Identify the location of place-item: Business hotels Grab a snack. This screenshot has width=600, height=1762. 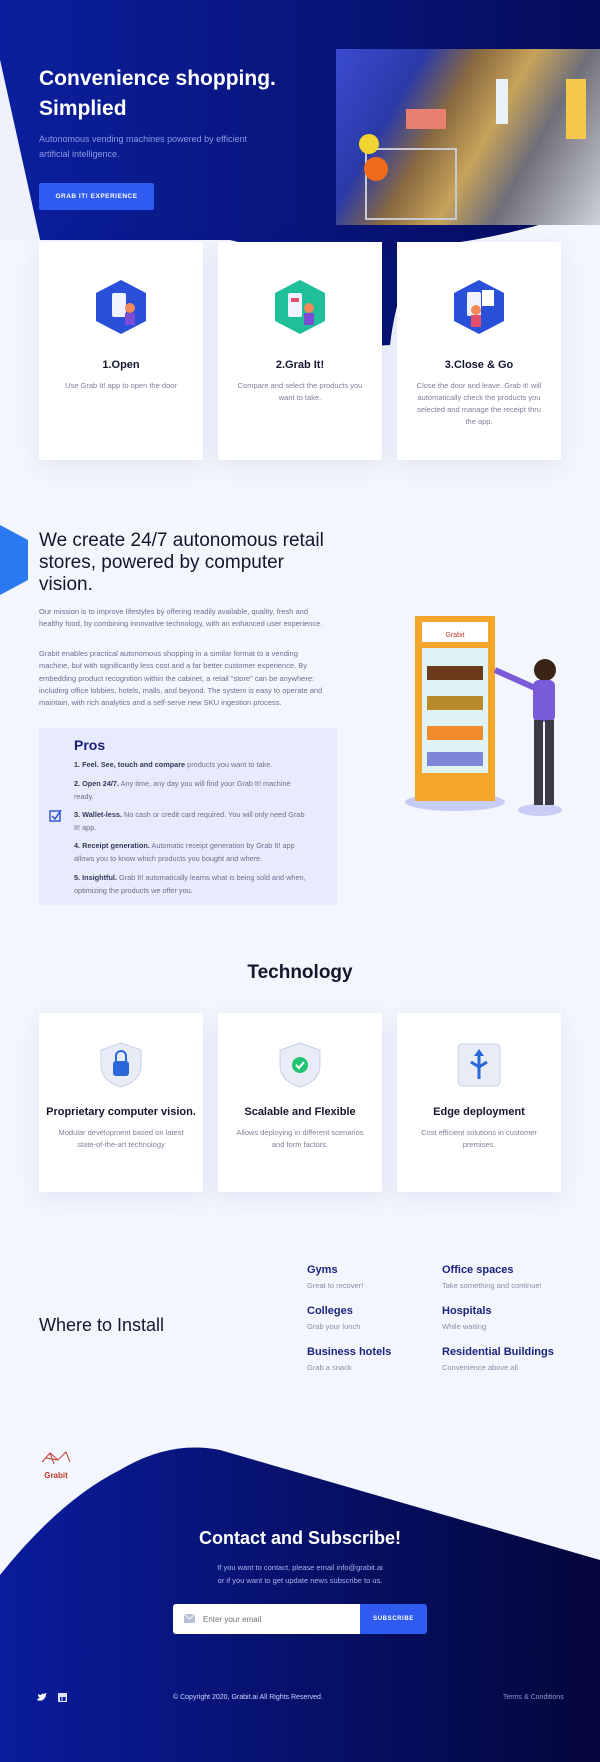
(349, 1359).